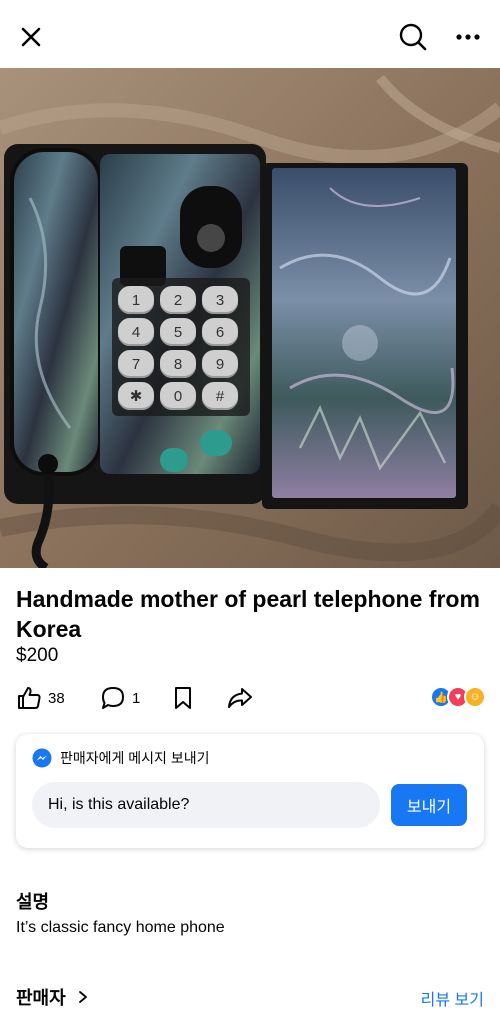 Image resolution: width=500 pixels, height=1011 pixels. Describe the element at coordinates (136, 364) in the screenshot. I see `keypad-key: 7` at that location.